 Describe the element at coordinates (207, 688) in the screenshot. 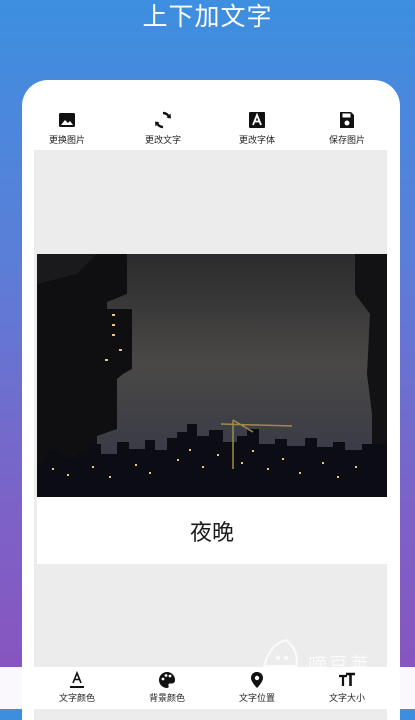

I see `bottom-toolbar: 文字颜色 背景颜色 文字位置 文字大小` at that location.